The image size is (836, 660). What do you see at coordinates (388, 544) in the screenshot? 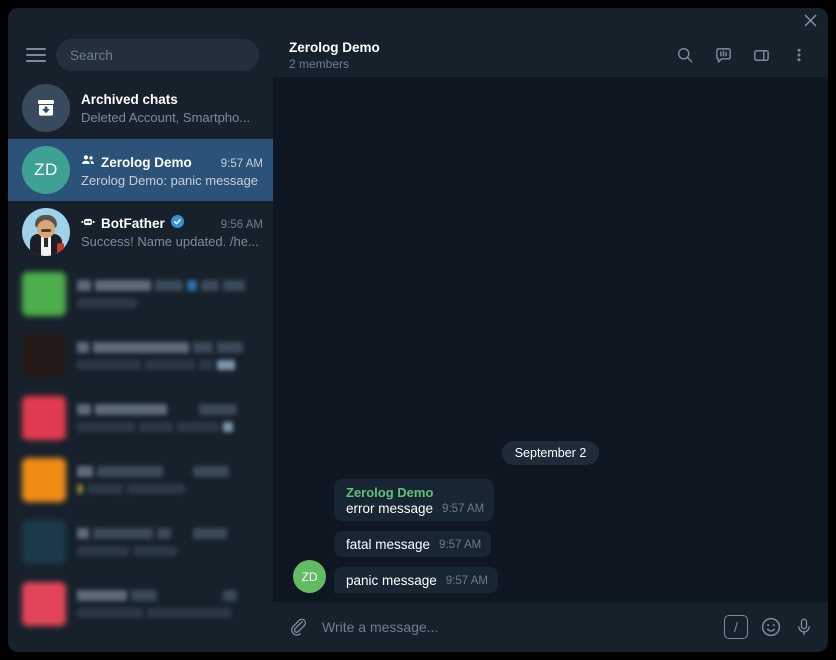
I see `message-text: fatal message` at bounding box center [388, 544].